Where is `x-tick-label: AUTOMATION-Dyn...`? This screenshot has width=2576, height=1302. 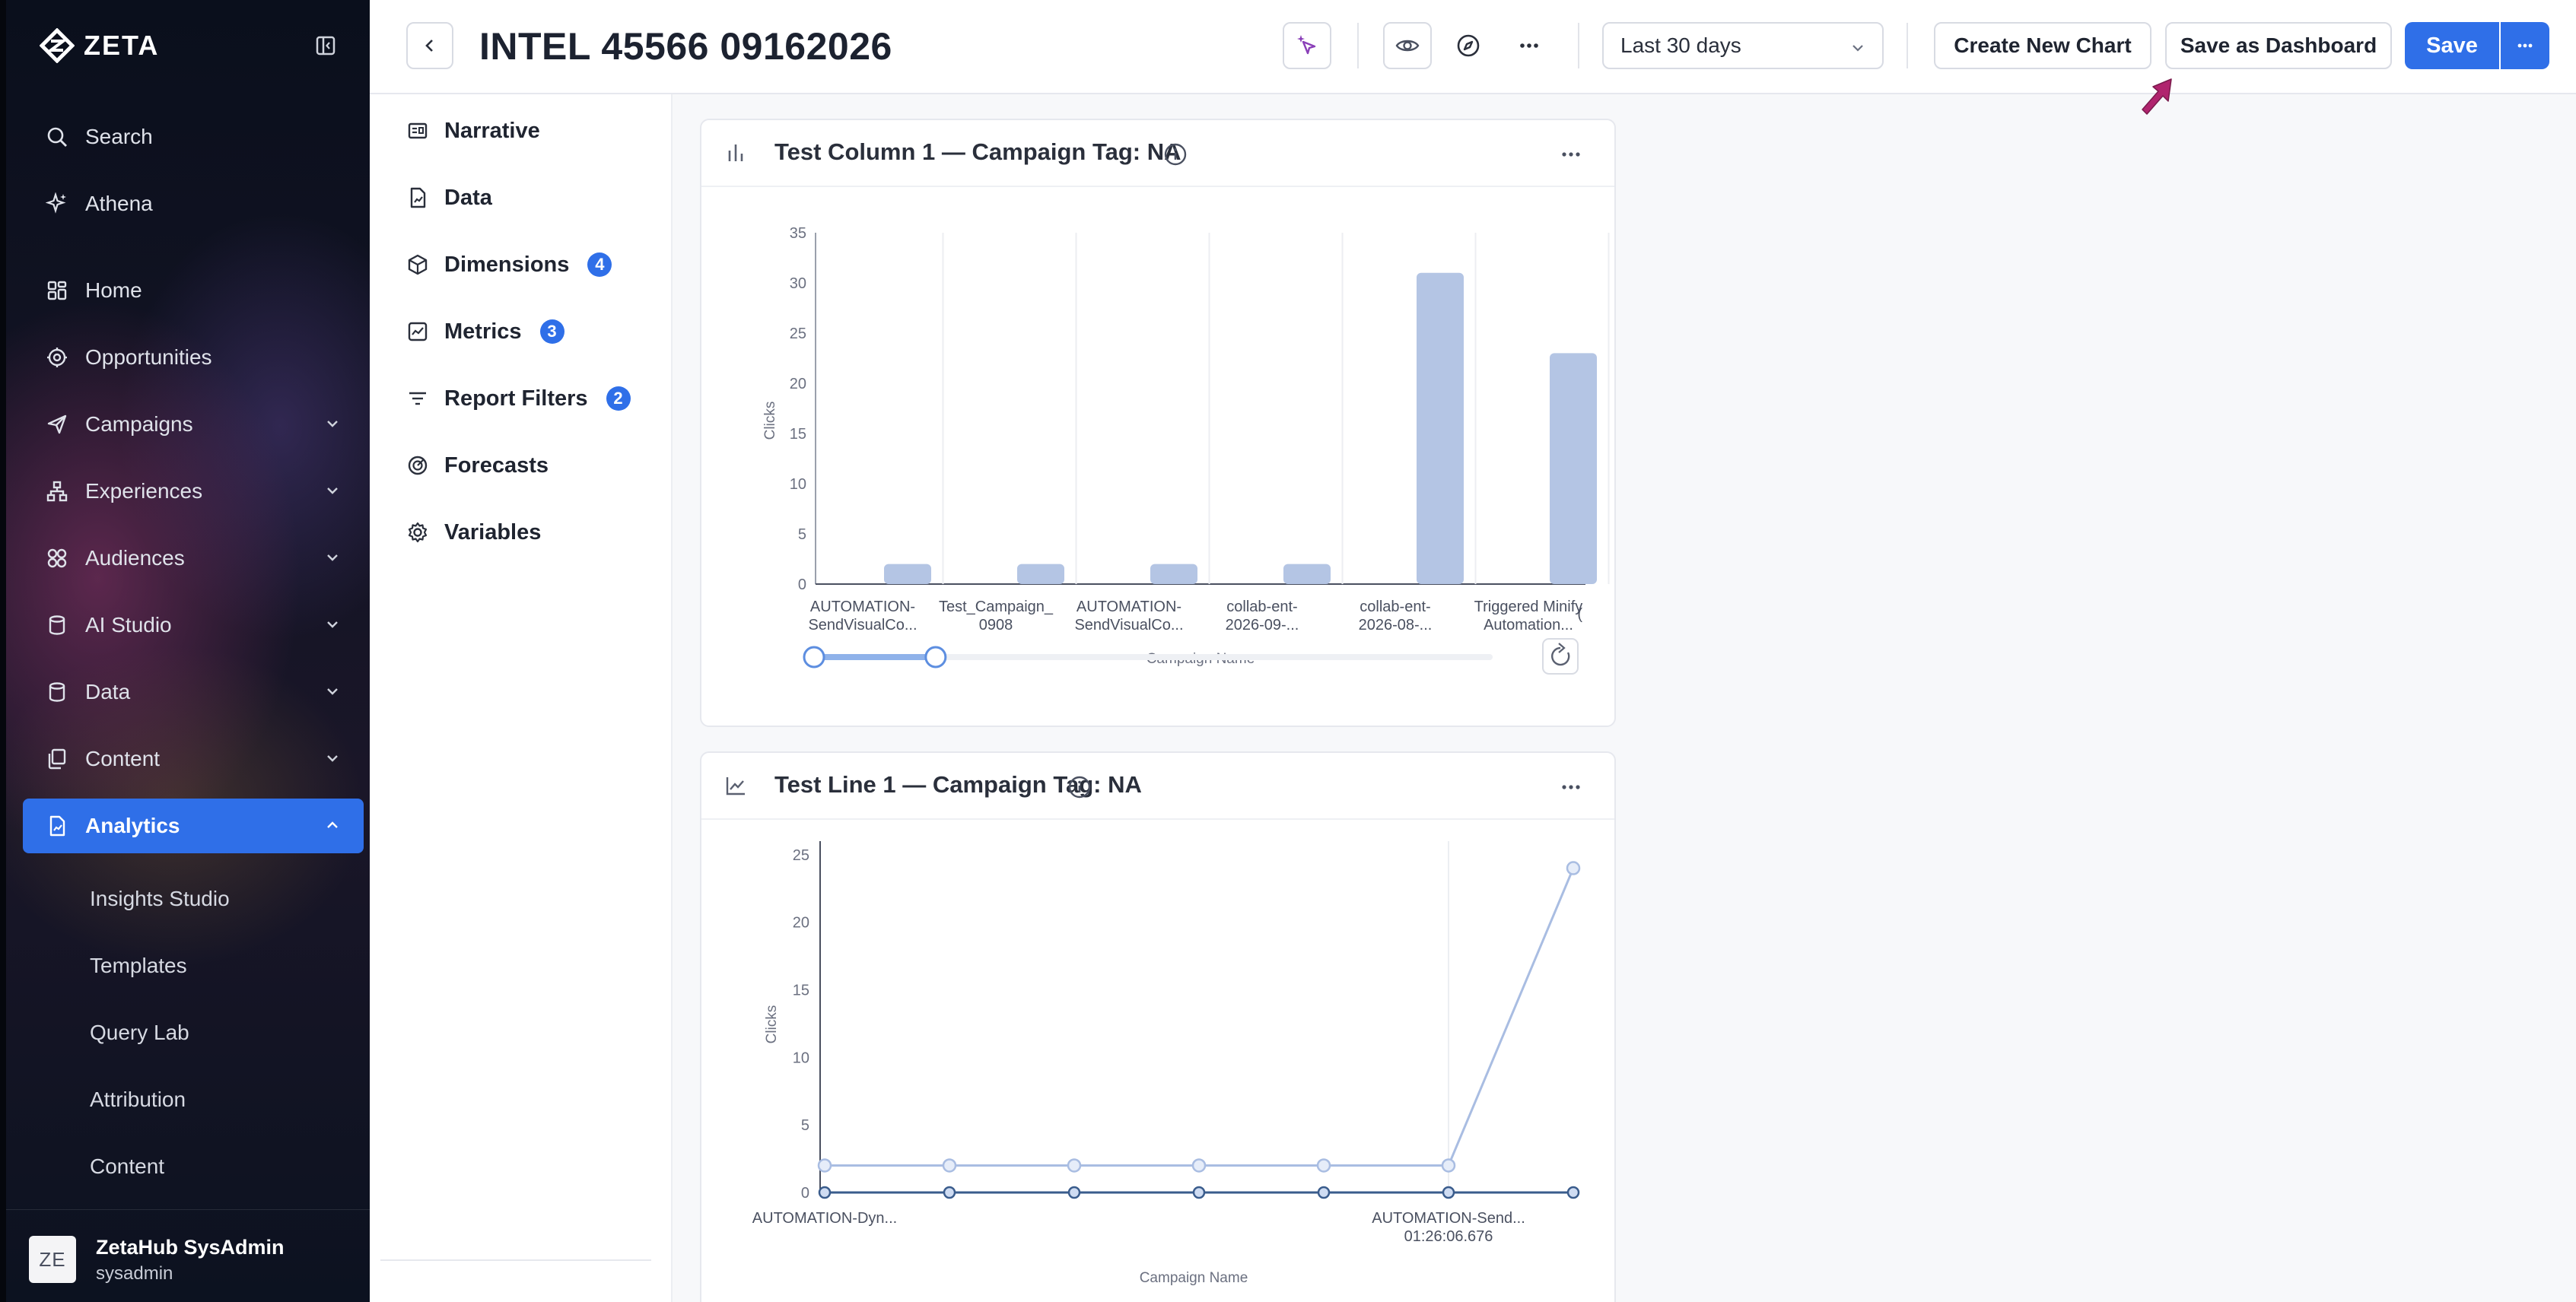
x-tick-label: AUTOMATION-Dyn... is located at coordinates (825, 1218).